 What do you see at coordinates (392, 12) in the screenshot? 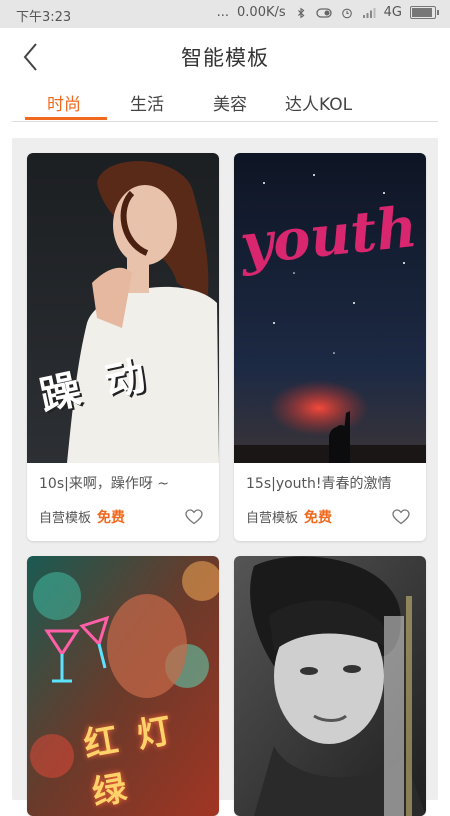
I see `network-type: 4G` at bounding box center [392, 12].